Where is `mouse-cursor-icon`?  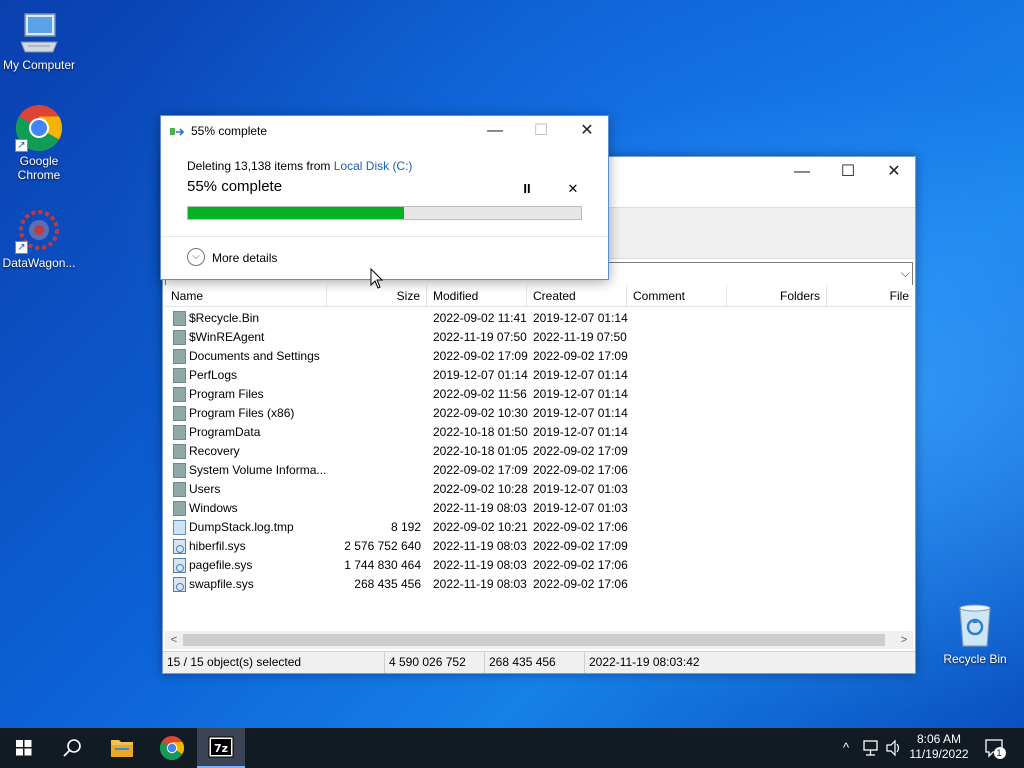
mouse-cursor-icon is located at coordinates (377, 278).